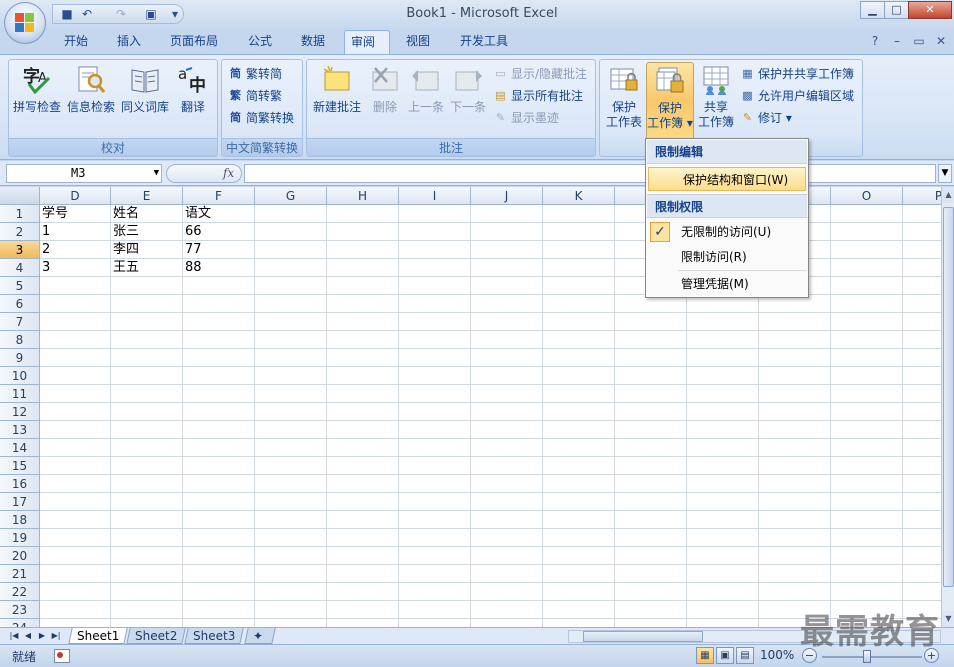 This screenshot has height=667, width=954. I want to click on column-header-j: J, so click(507, 196).